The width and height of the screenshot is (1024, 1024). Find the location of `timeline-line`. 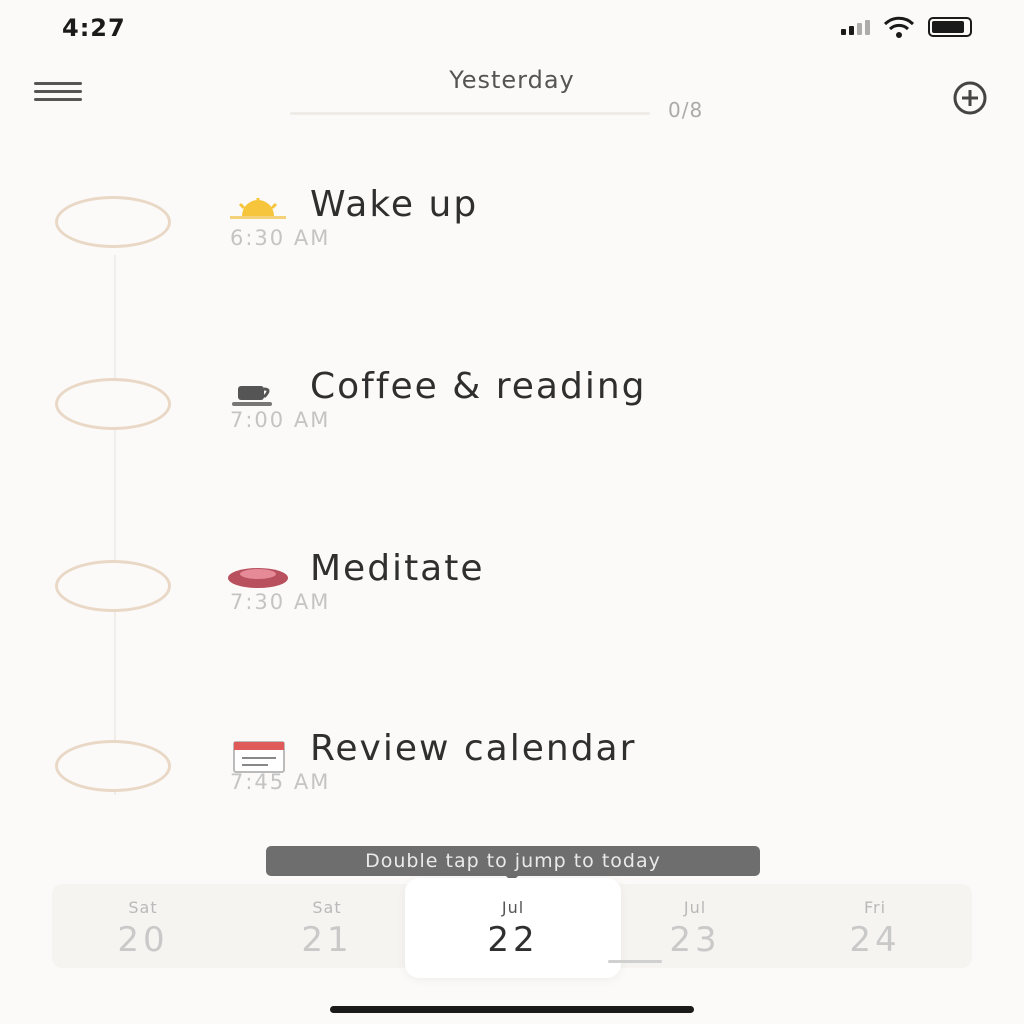

timeline-line is located at coordinates (115, 525).